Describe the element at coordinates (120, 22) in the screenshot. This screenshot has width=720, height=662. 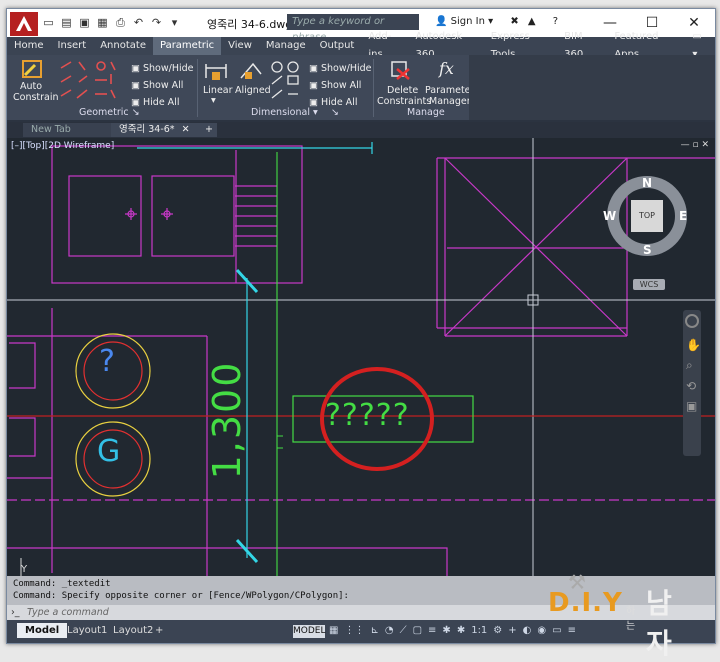
I see `print-icon: ⎙` at that location.